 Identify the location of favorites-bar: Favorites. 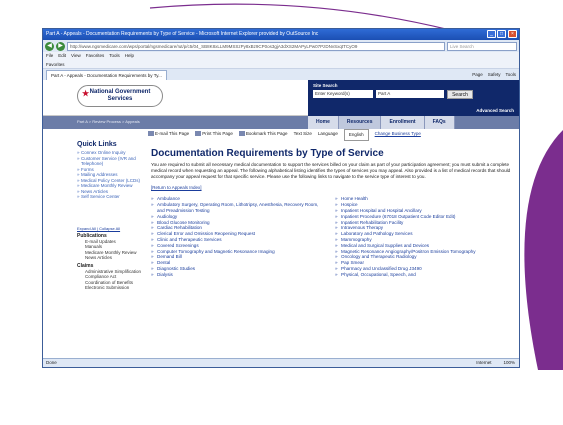
(281, 64).